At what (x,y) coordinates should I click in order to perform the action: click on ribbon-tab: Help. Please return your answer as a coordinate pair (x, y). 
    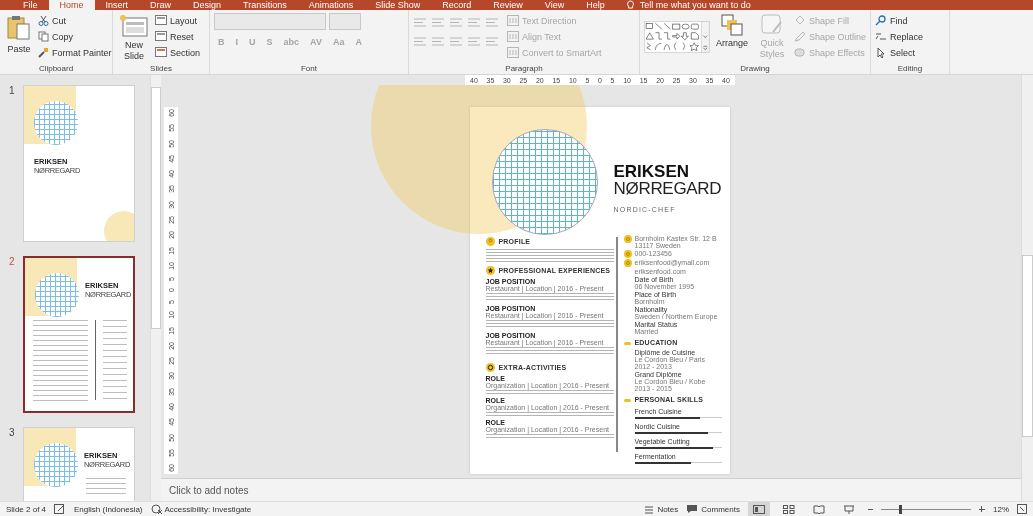
    Looking at the image, I should click on (595, 5).